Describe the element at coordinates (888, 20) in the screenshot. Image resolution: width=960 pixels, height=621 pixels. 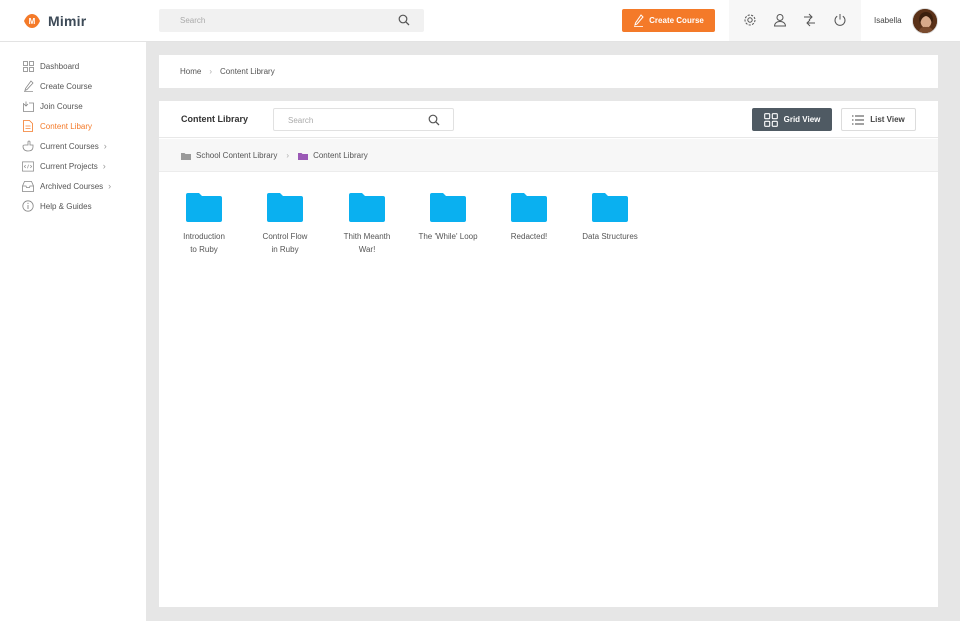
I see `user-name: Isabella` at that location.